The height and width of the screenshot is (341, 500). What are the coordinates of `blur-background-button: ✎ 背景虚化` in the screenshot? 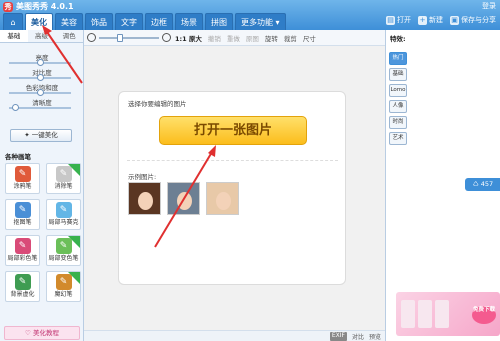 It's located at (22, 286).